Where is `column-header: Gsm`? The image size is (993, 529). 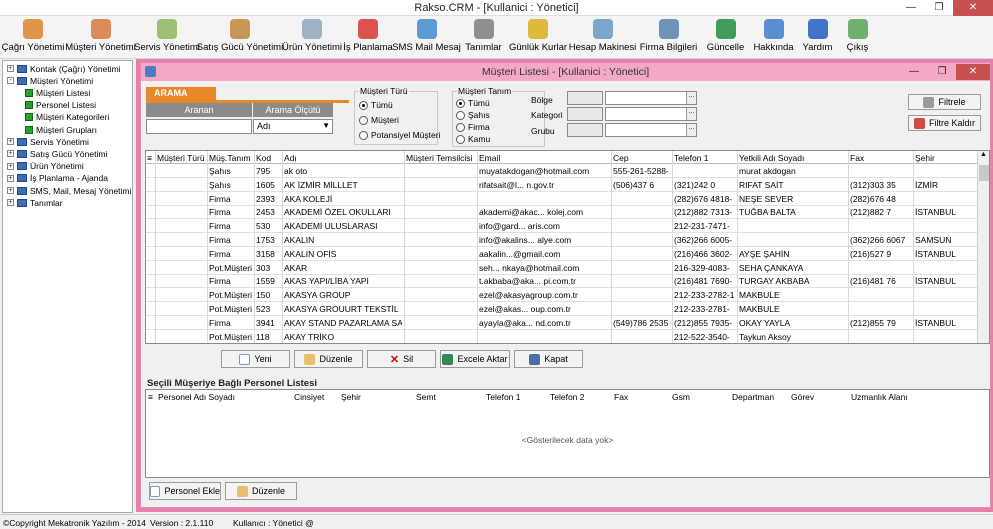 column-header: Gsm is located at coordinates (681, 397).